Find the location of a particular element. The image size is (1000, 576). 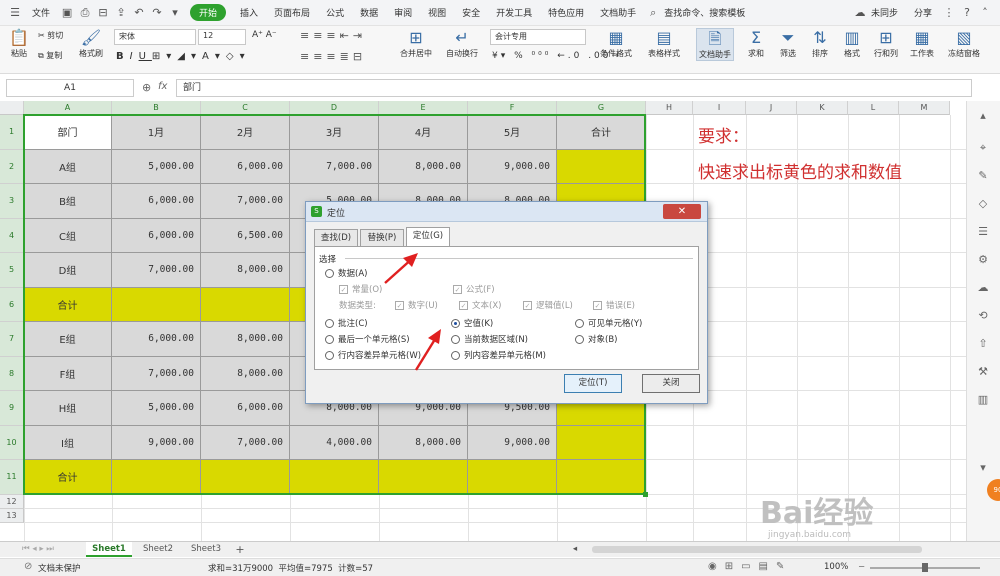

hscroll-left-icon: ◂ is located at coordinates (575, 549).